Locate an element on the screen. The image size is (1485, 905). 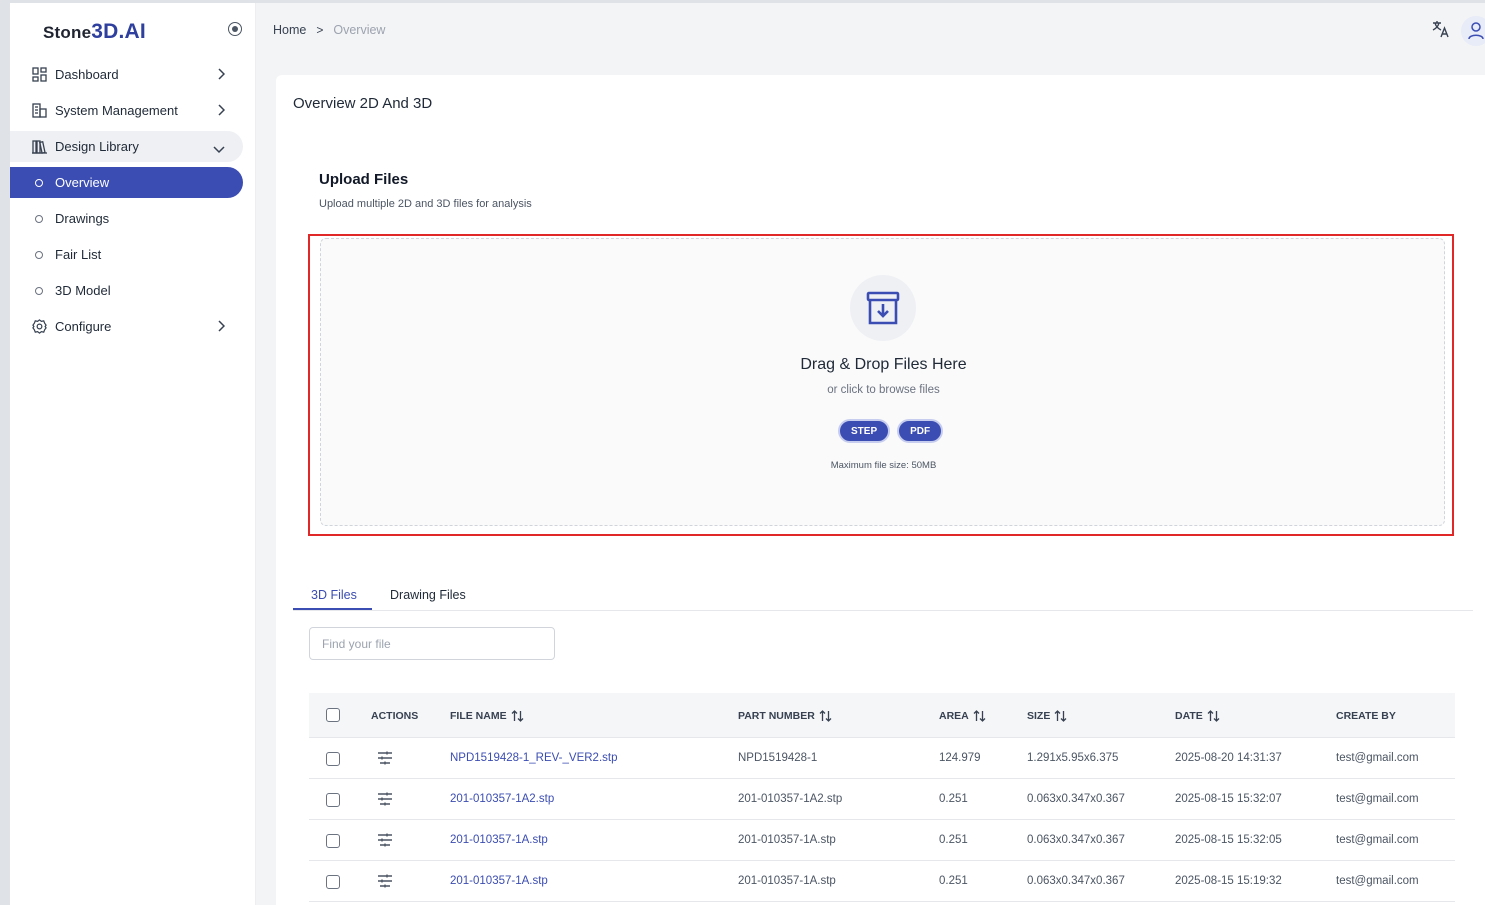
sidebar-subitem-fair-list: Fair List is located at coordinates (126, 254).